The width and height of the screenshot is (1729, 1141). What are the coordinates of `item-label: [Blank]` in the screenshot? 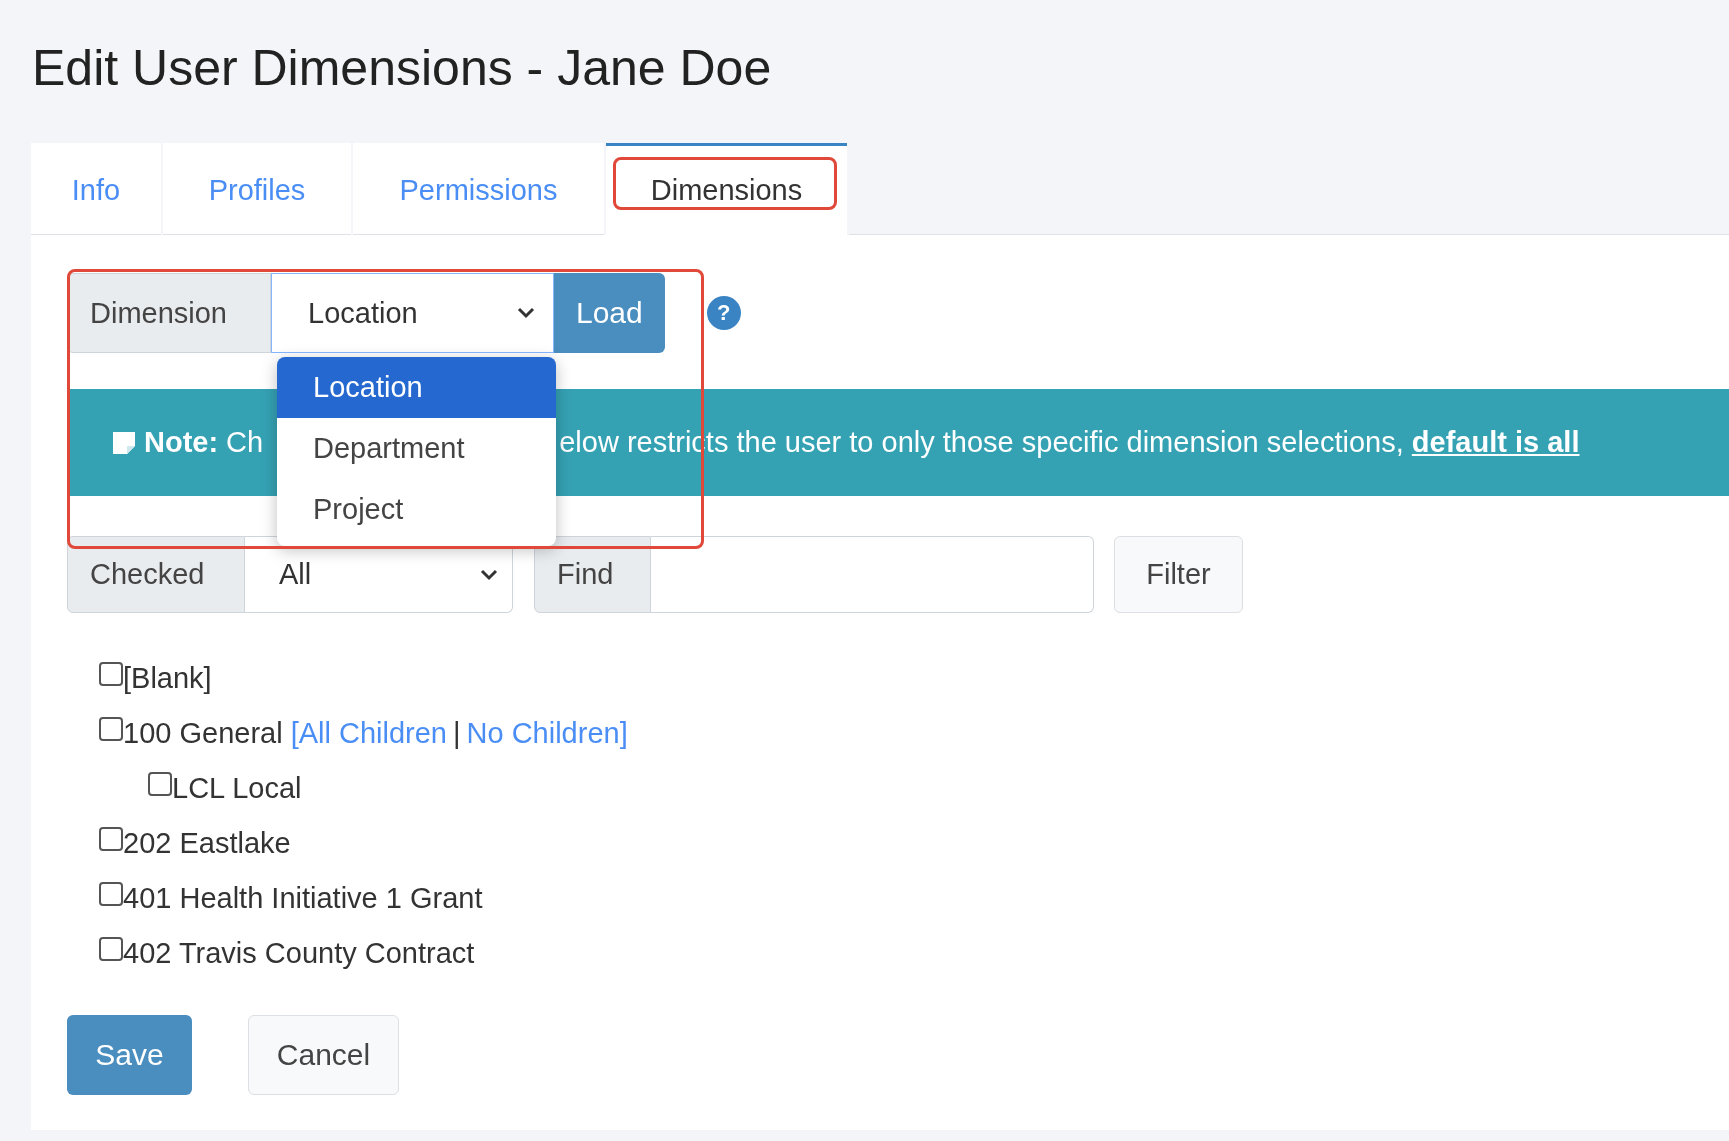 It's located at (167, 678).